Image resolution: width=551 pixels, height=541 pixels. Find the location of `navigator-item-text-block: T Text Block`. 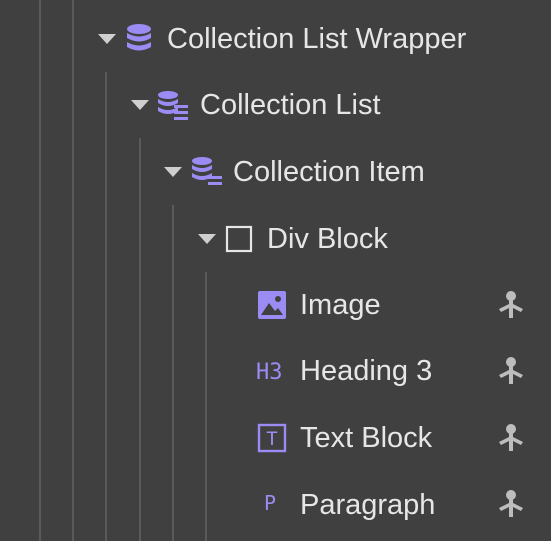

navigator-item-text-block: T Text Block is located at coordinates (275, 438).